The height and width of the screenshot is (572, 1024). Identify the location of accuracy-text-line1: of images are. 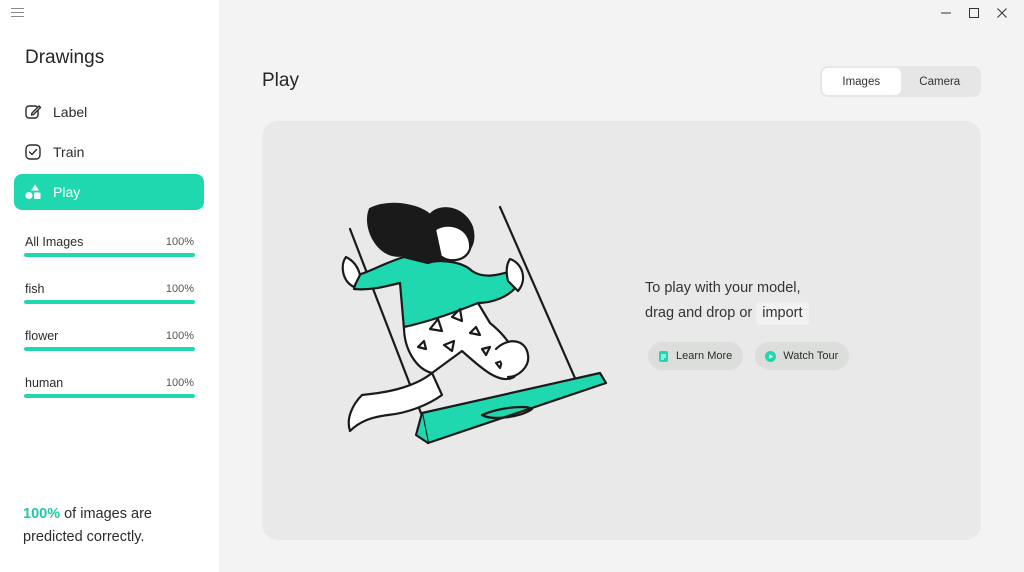
(106, 514).